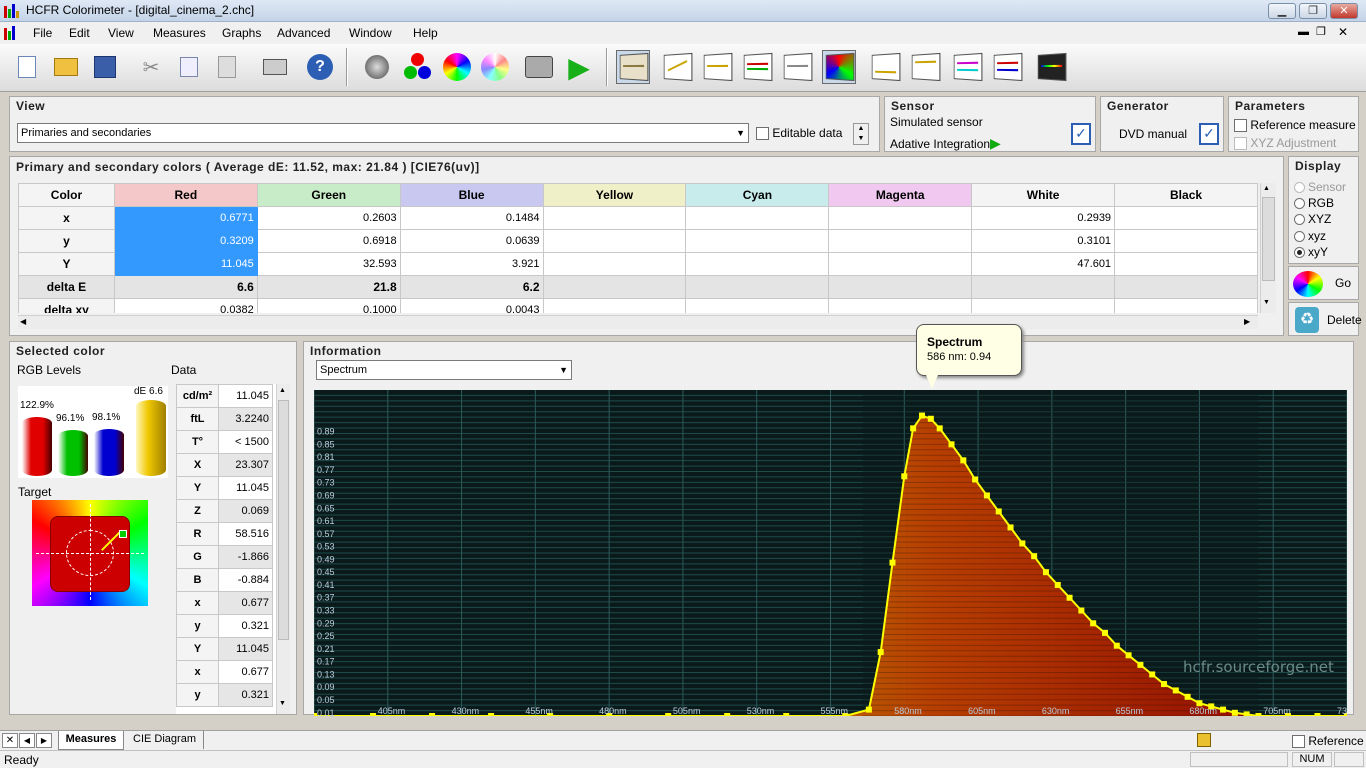 The image size is (1366, 768). Describe the element at coordinates (227, 67) in the screenshot. I see `paste-icon` at that location.